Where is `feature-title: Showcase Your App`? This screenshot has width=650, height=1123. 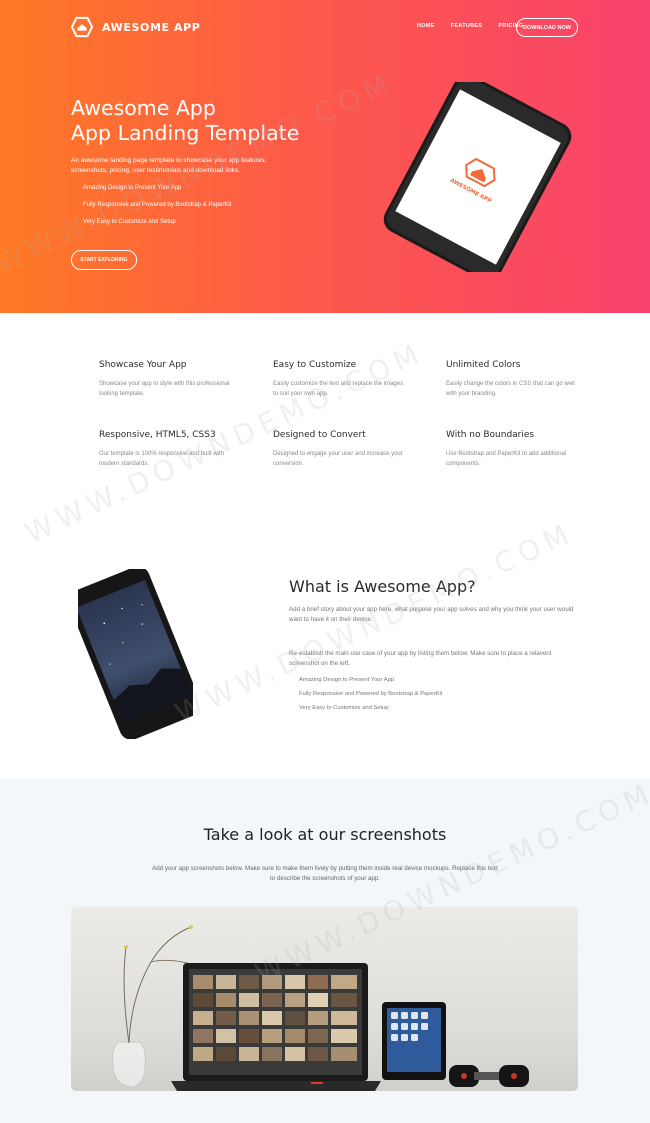
feature-title: Showcase Your App is located at coordinates (143, 365).